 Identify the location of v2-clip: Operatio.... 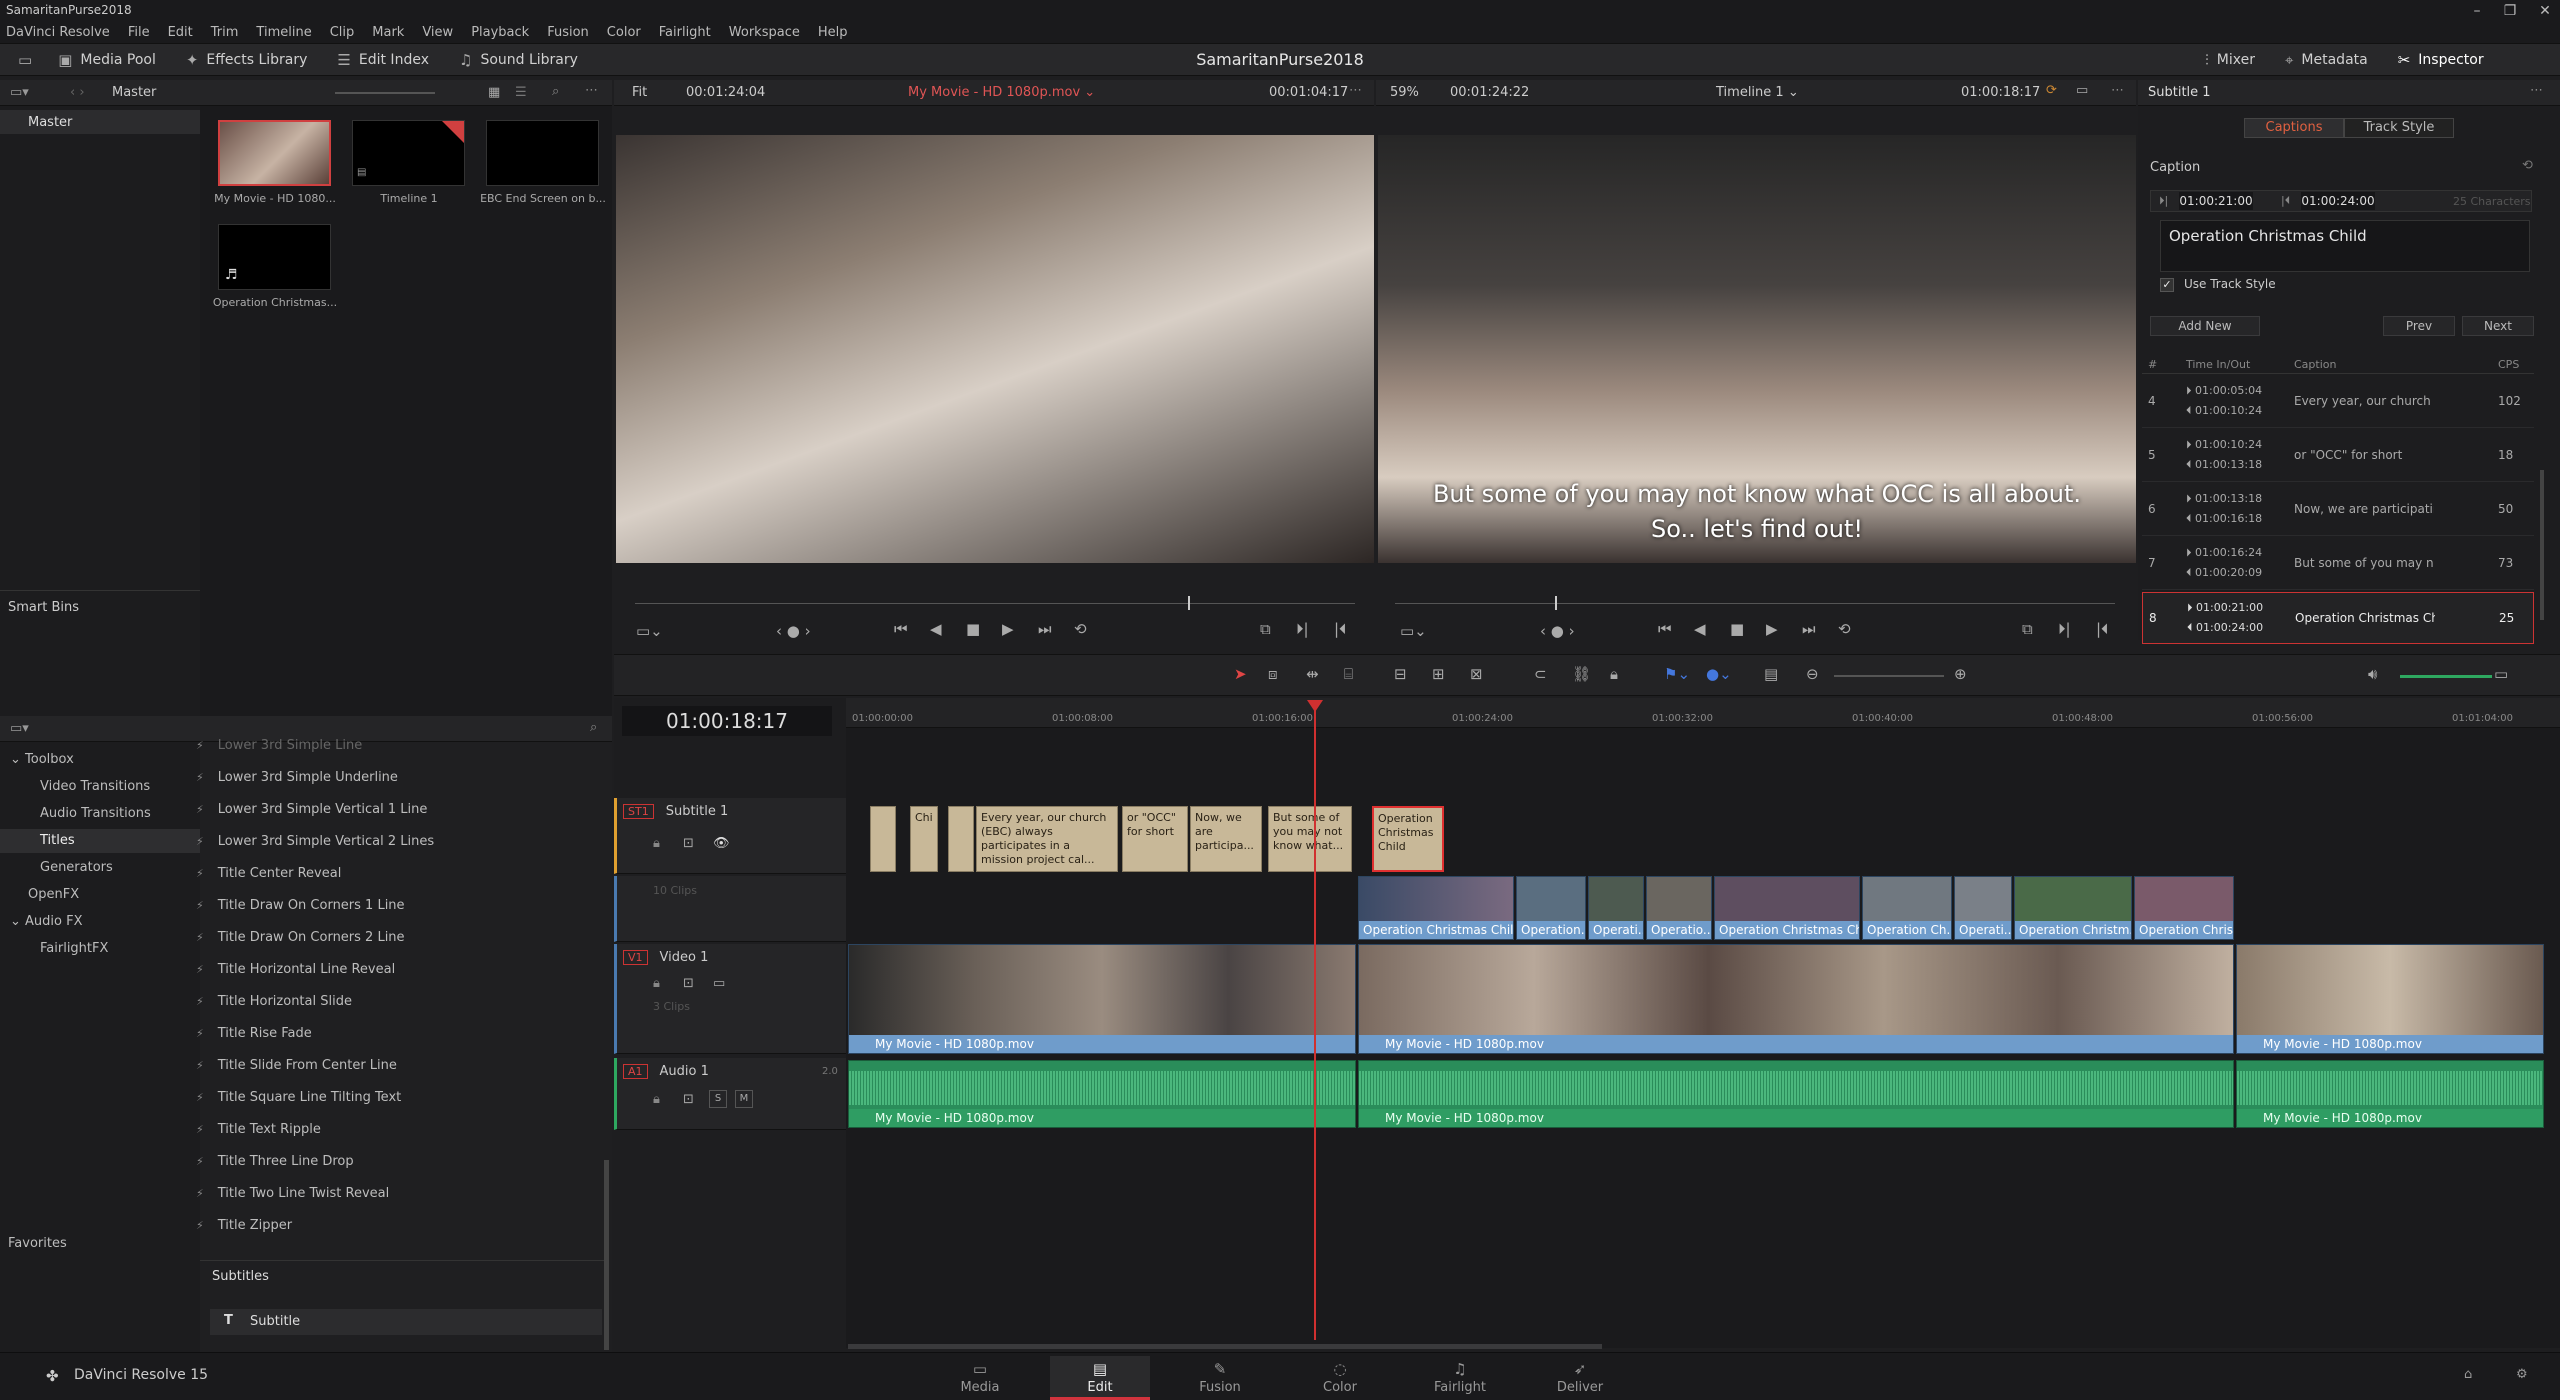
(1679, 908).